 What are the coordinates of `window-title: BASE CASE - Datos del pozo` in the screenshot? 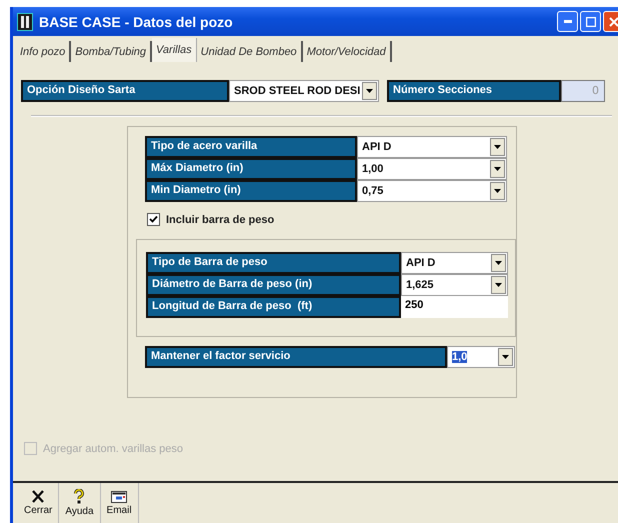 It's located at (136, 22).